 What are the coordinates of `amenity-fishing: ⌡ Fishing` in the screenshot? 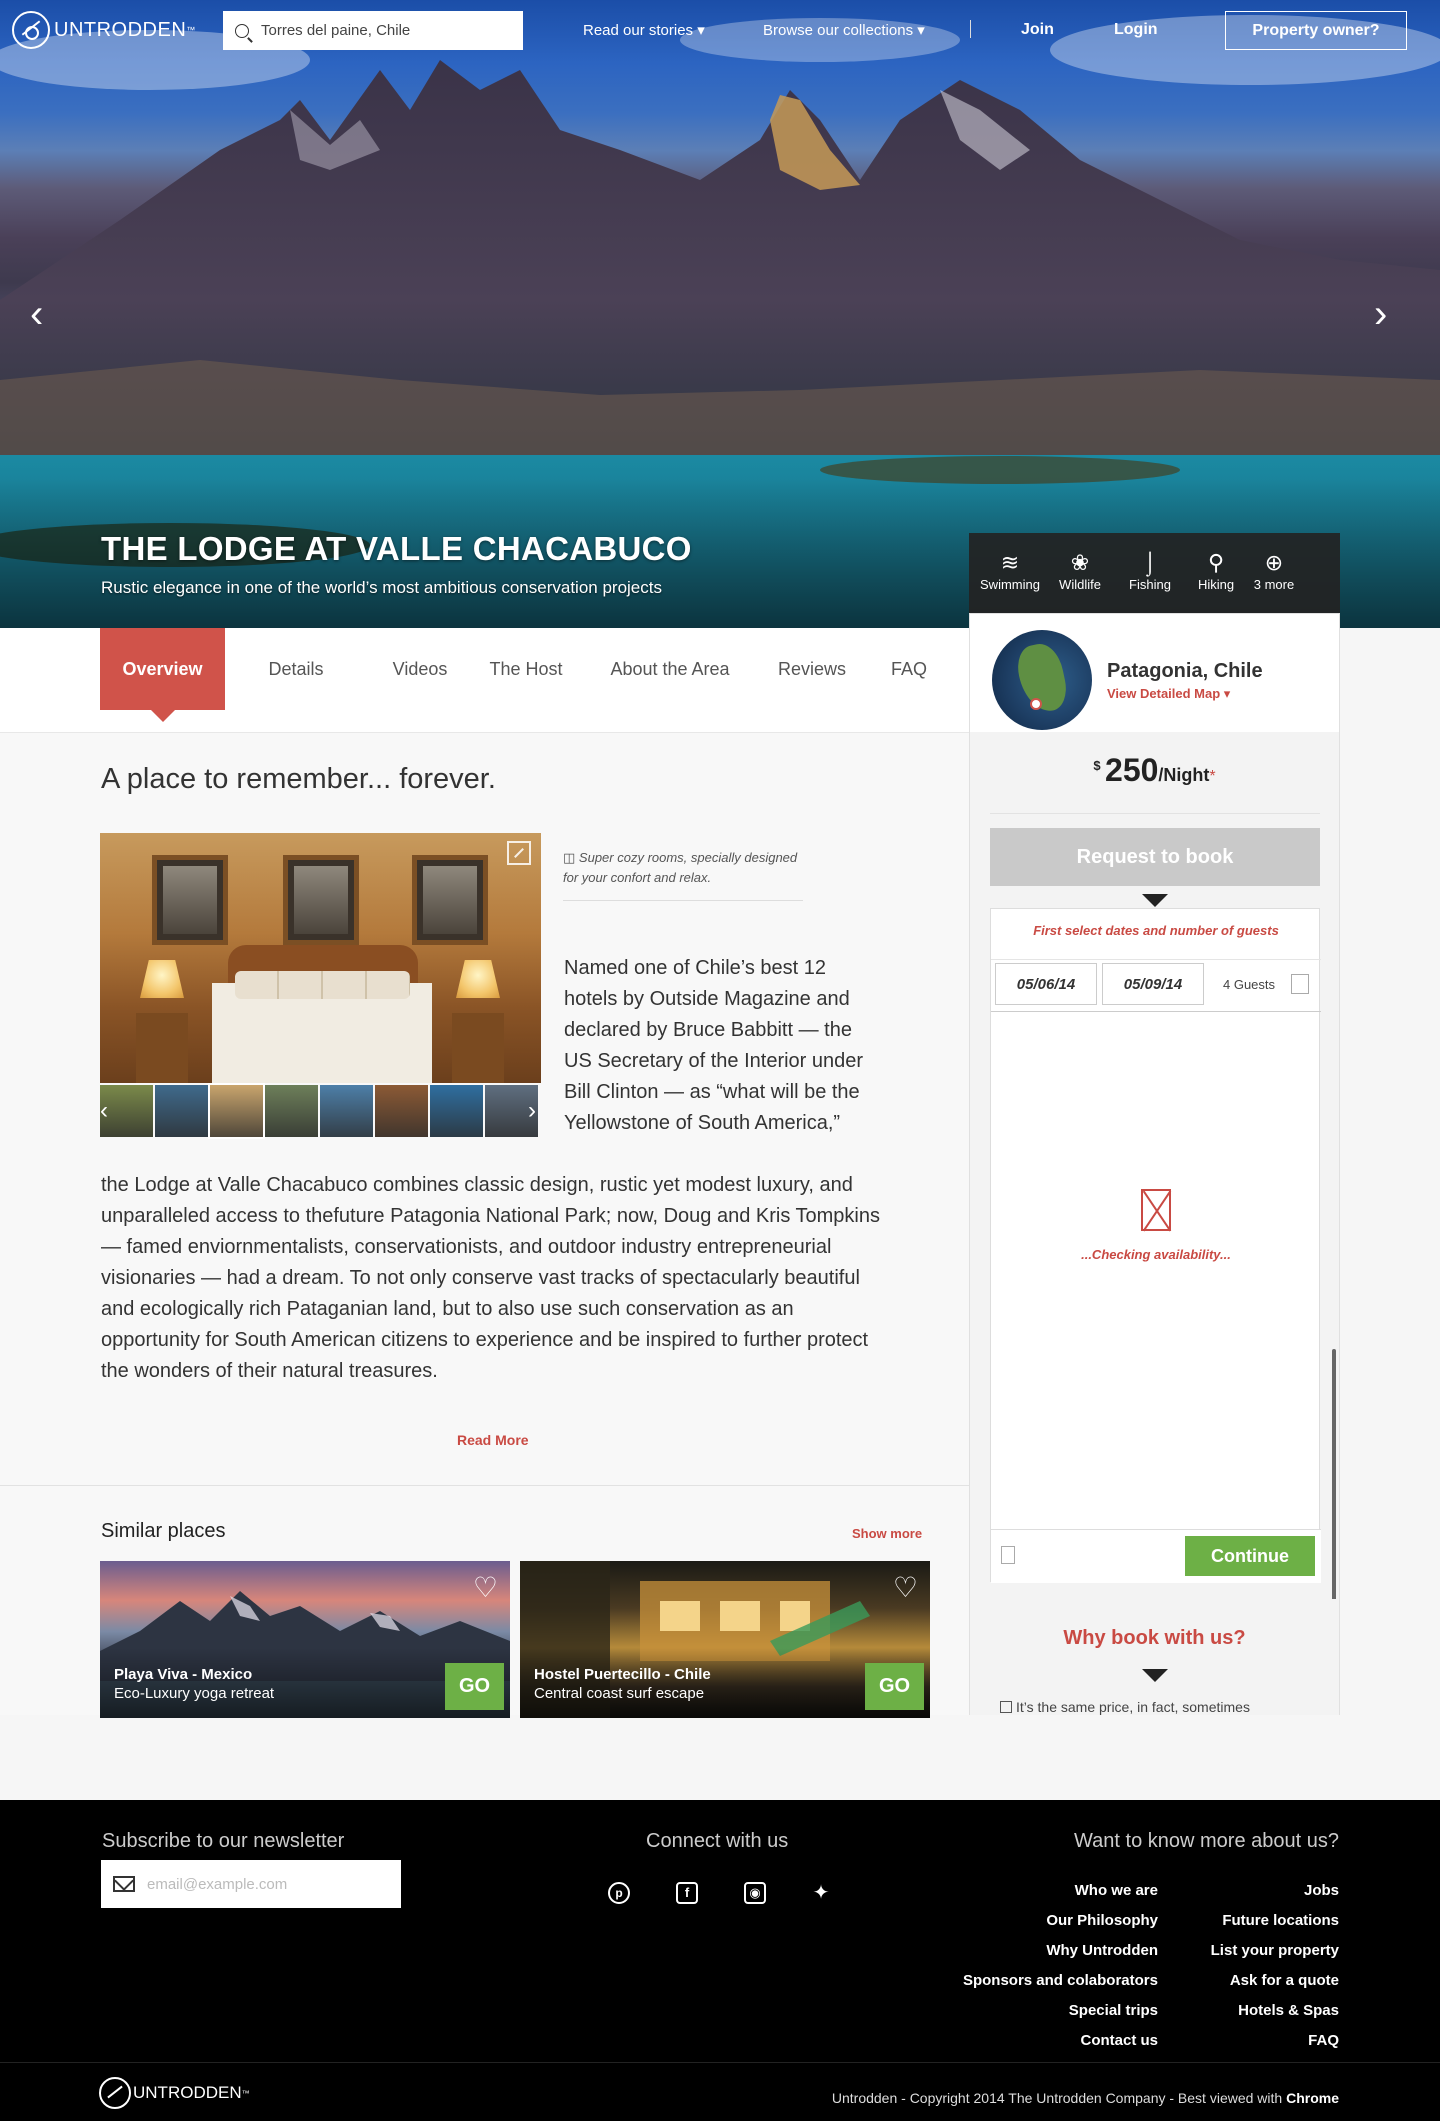 It's located at (1150, 570).